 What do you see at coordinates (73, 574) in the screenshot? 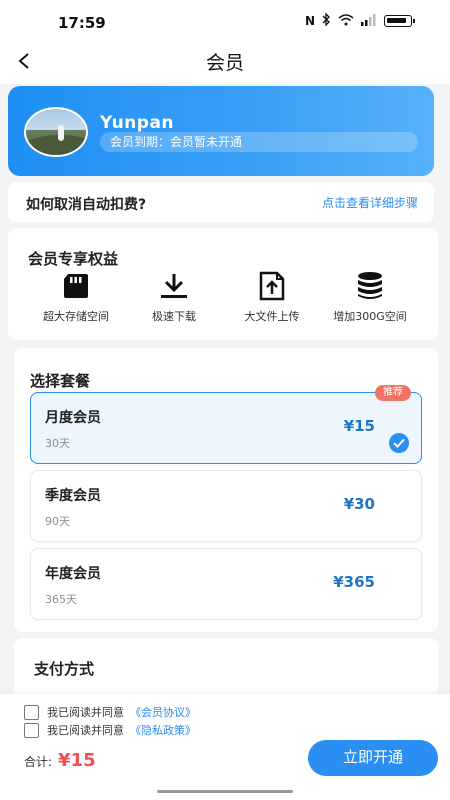
I see `plan-name: 年度会员` at bounding box center [73, 574].